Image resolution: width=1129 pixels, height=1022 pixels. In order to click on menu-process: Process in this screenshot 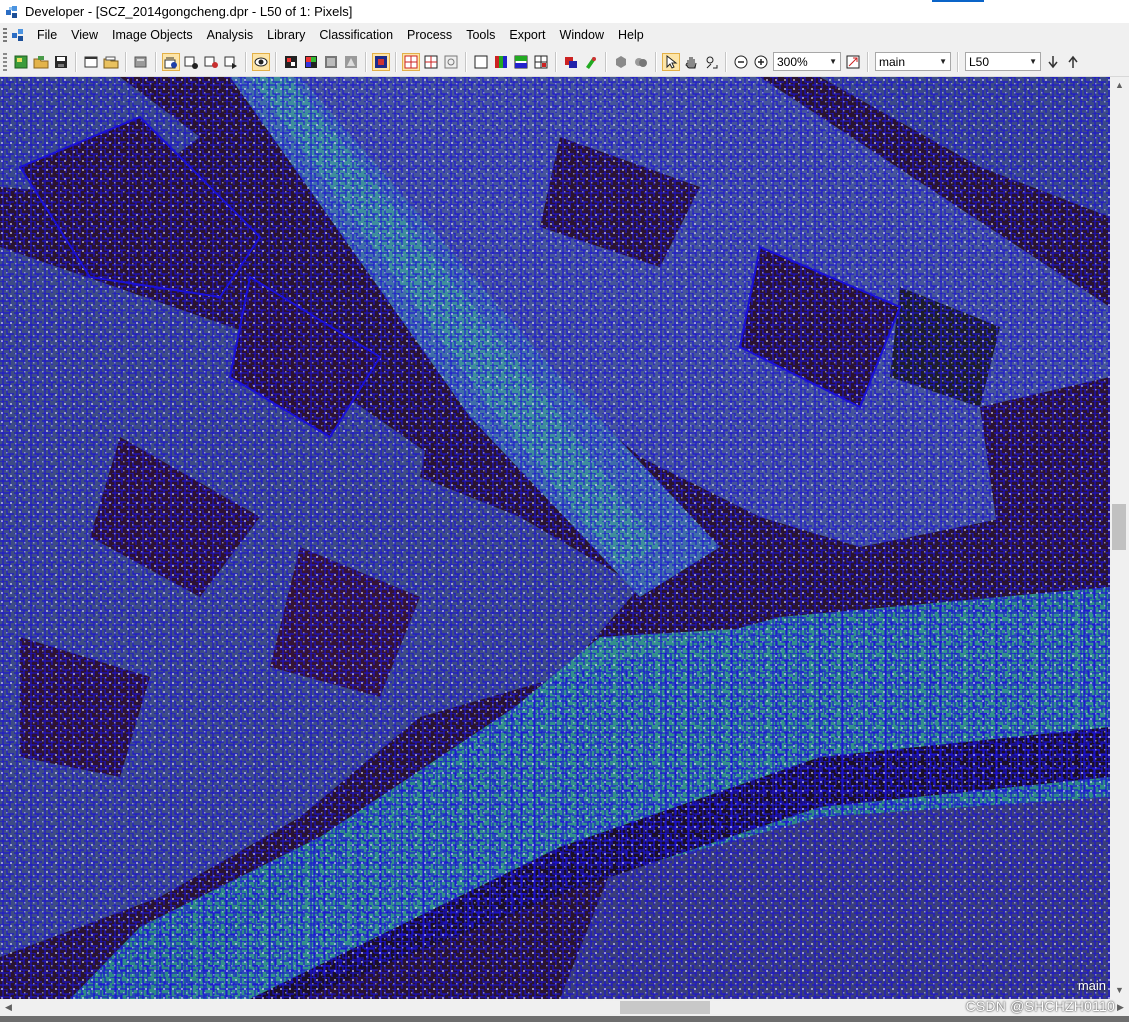, I will do `click(429, 35)`.